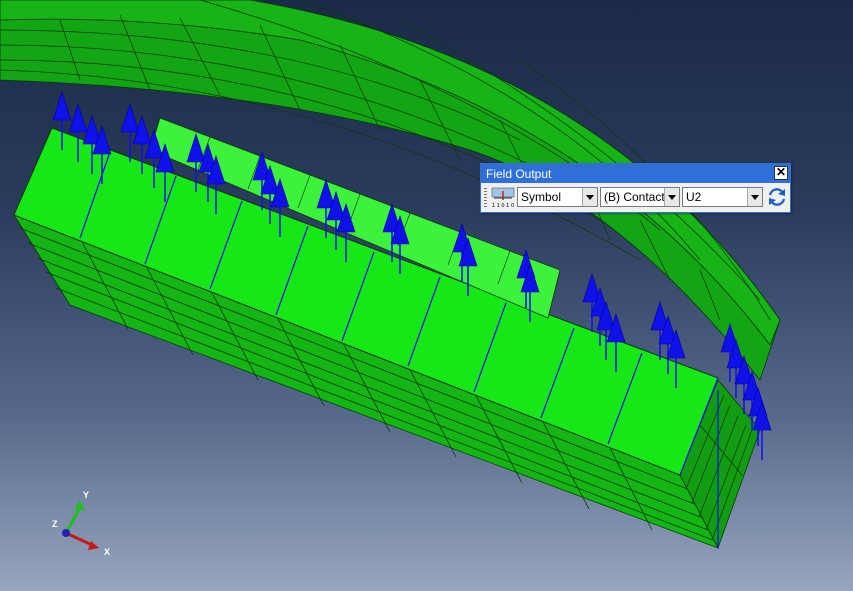 Image resolution: width=853 pixels, height=591 pixels. What do you see at coordinates (694, 197) in the screenshot?
I see `variable-select-value: U2` at bounding box center [694, 197].